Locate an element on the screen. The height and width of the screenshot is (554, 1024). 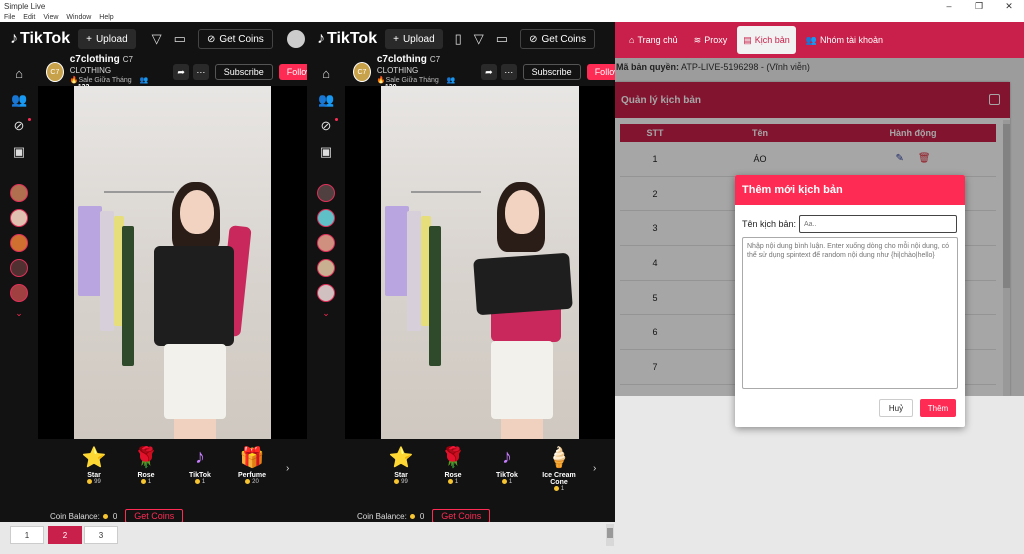
page-button-2: 2 is located at coordinates (65, 535).